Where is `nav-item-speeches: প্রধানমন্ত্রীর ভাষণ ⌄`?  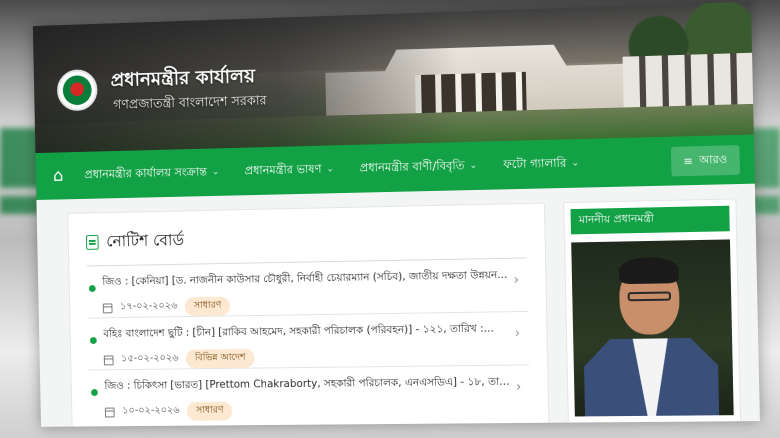 nav-item-speeches: প্রধানমন্ত্রীর ভাষণ ⌄ is located at coordinates (289, 170).